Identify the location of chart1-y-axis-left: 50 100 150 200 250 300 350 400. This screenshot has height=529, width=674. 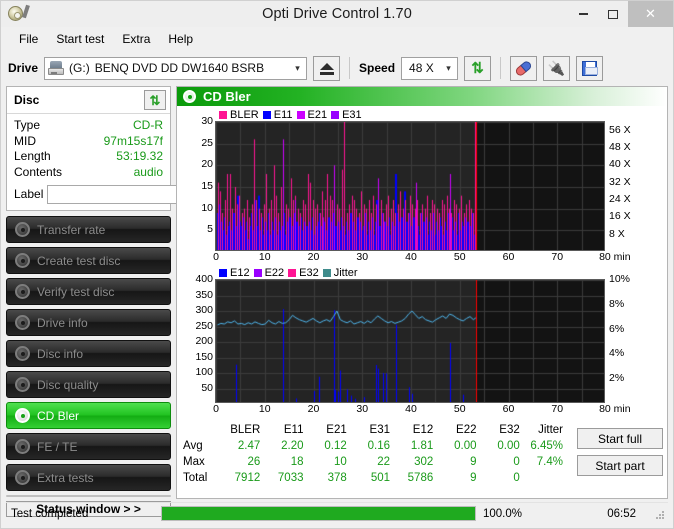
(198, 338).